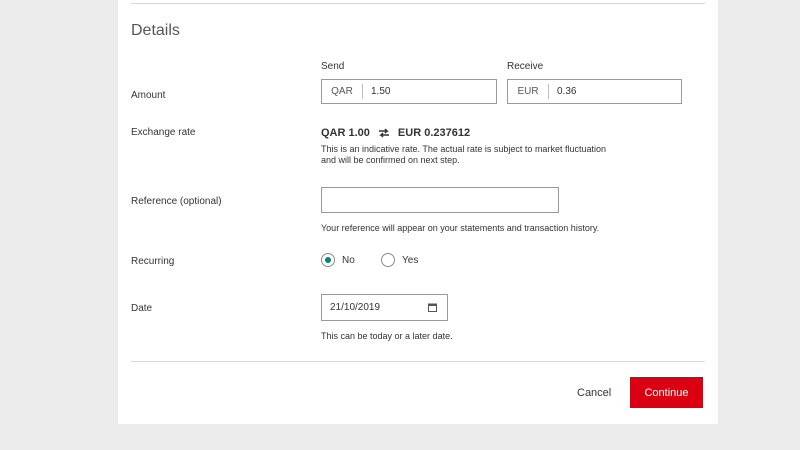 This screenshot has height=450, width=800. I want to click on send-amount-field: QAR, so click(409, 91).